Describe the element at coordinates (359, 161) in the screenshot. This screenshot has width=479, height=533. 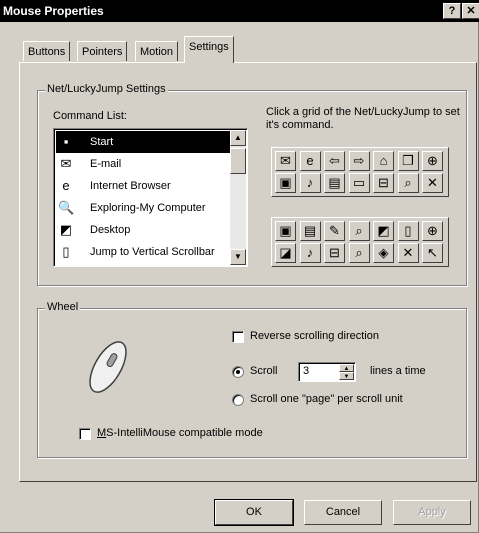
I see `forward-arrow-icon: ⇨` at that location.